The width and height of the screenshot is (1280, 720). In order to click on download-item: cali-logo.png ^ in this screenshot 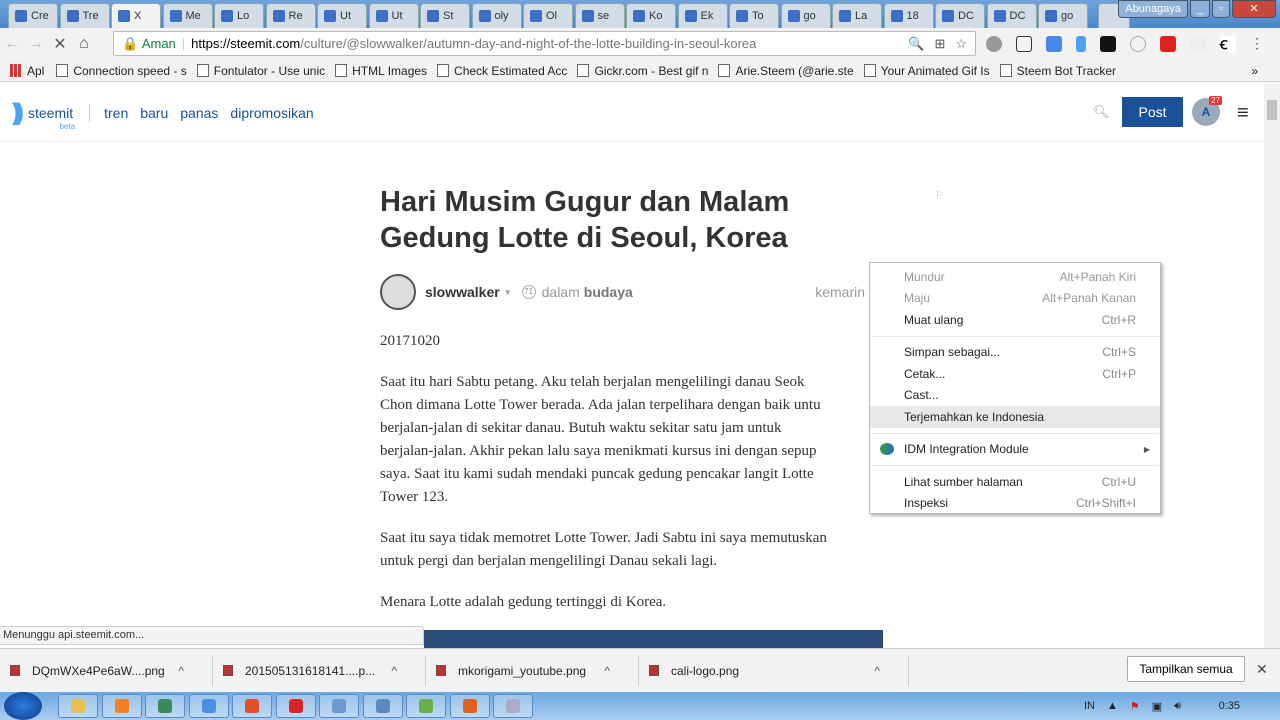, I will do `click(774, 670)`.